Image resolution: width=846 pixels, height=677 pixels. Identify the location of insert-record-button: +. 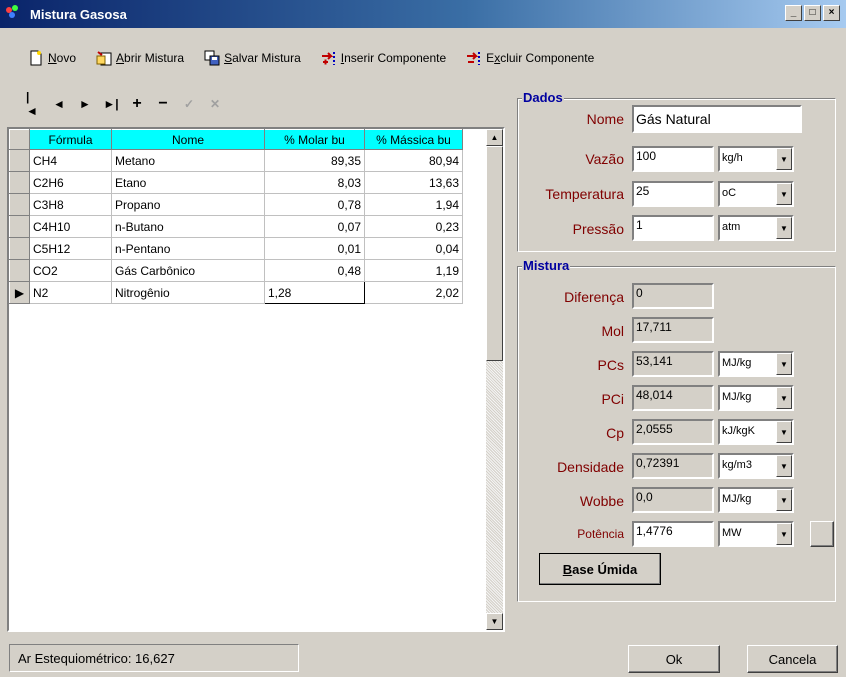
(137, 104).